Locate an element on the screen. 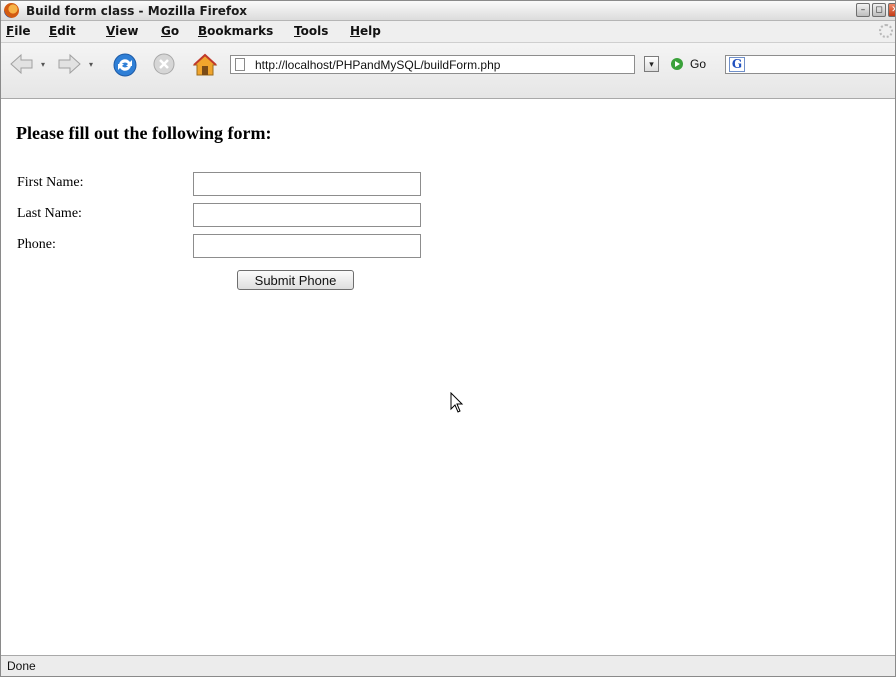 This screenshot has height=677, width=896. go-button: Go is located at coordinates (698, 64).